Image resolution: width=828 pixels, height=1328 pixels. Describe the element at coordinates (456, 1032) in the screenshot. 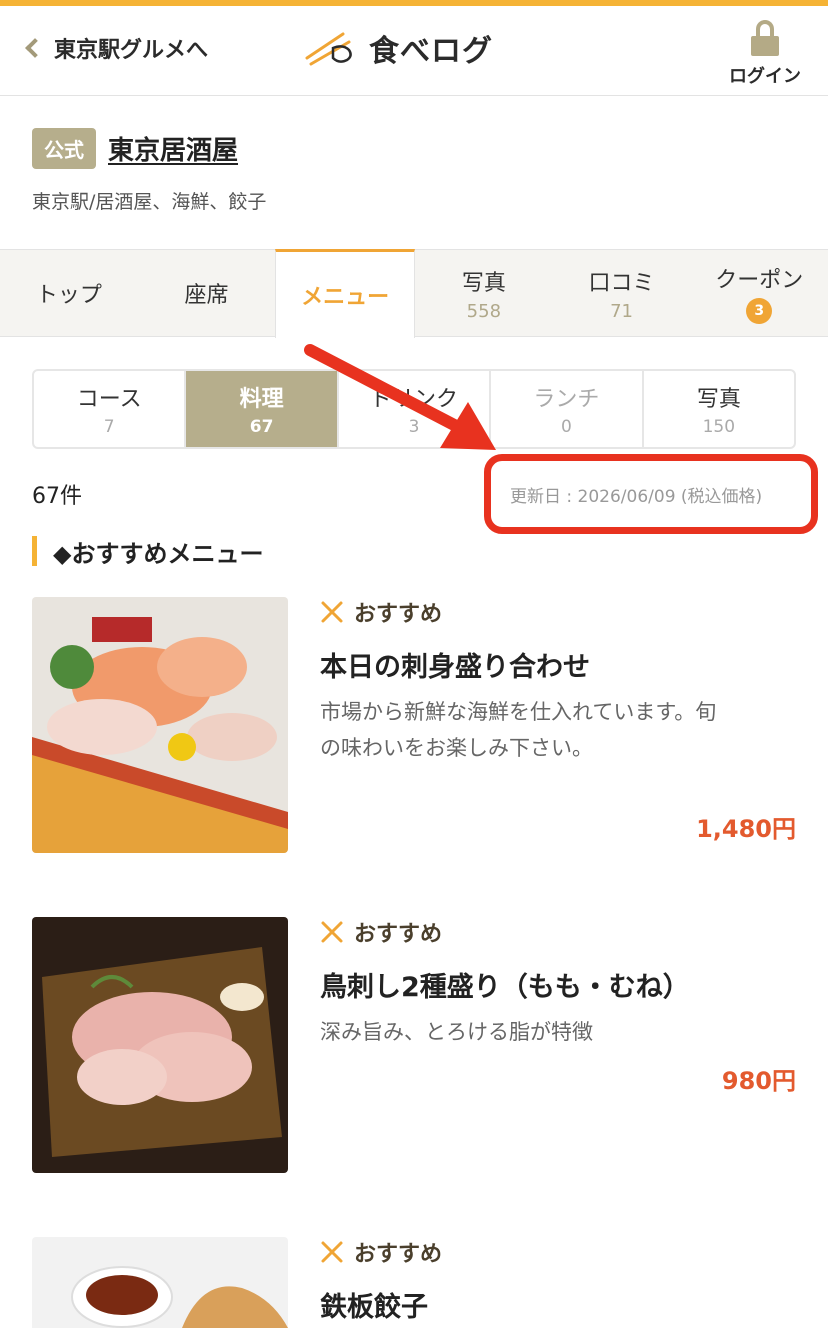

I see `menu-item-description-line: 深み旨み、とろける脂が特徴` at that location.